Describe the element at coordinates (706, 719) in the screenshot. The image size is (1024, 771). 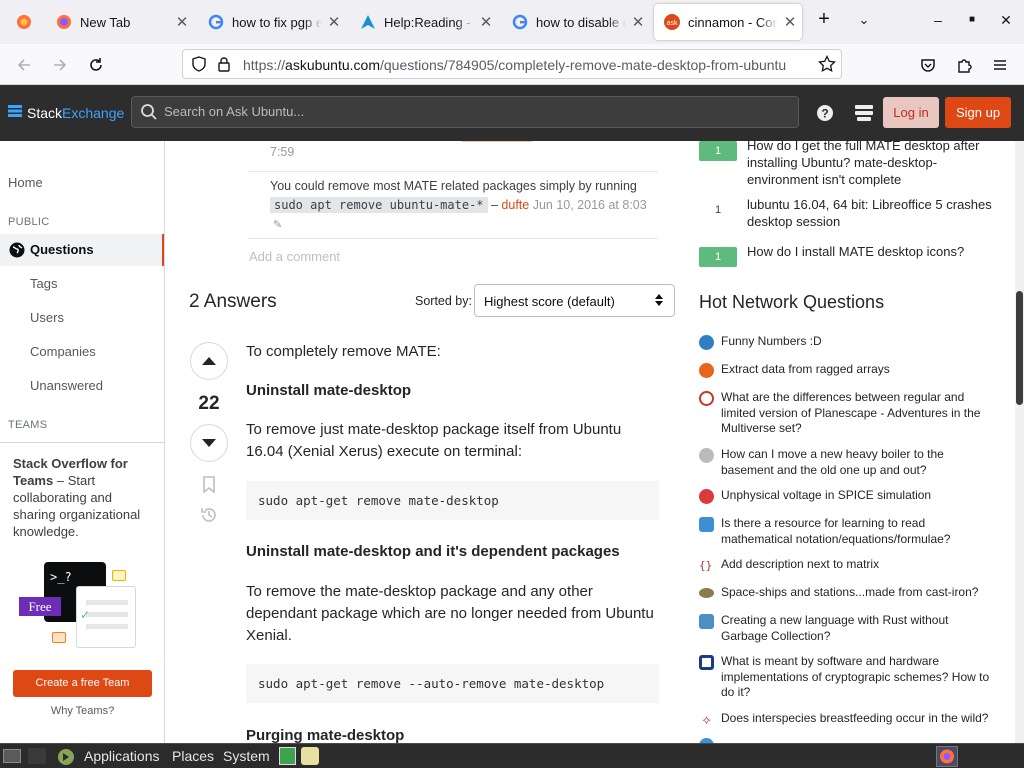
I see `biology-icon: ⟡` at that location.